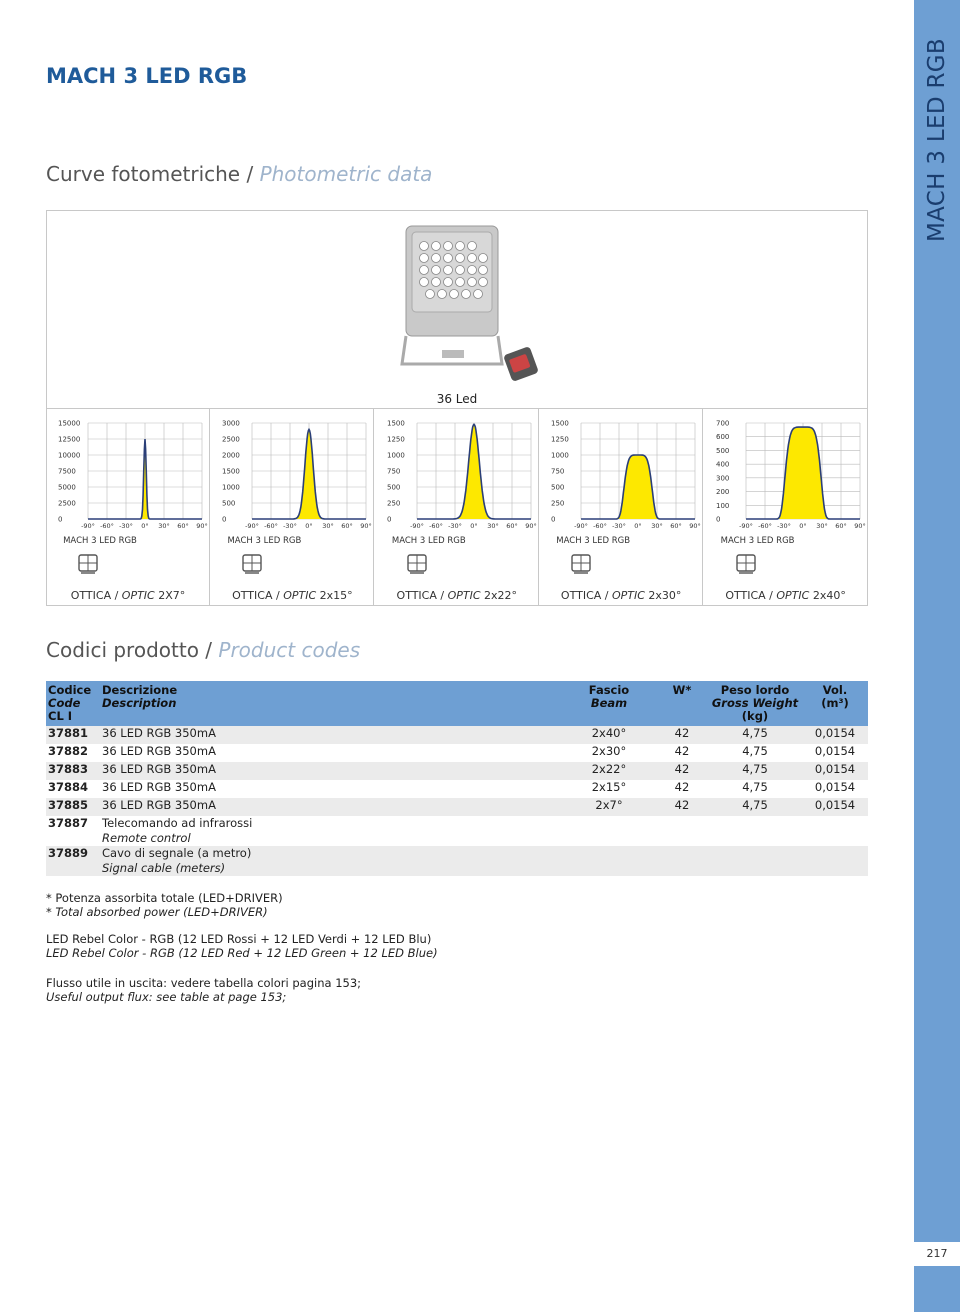 This screenshot has height=1312, width=960. I want to click on cell-code: 37882, so click(68, 751).